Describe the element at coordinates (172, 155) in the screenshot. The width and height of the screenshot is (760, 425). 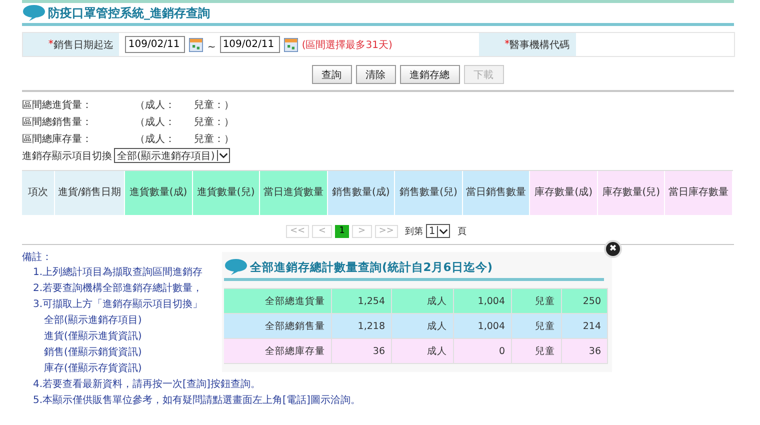
I see `display-select: 全部(顯示進銷存項目)` at that location.